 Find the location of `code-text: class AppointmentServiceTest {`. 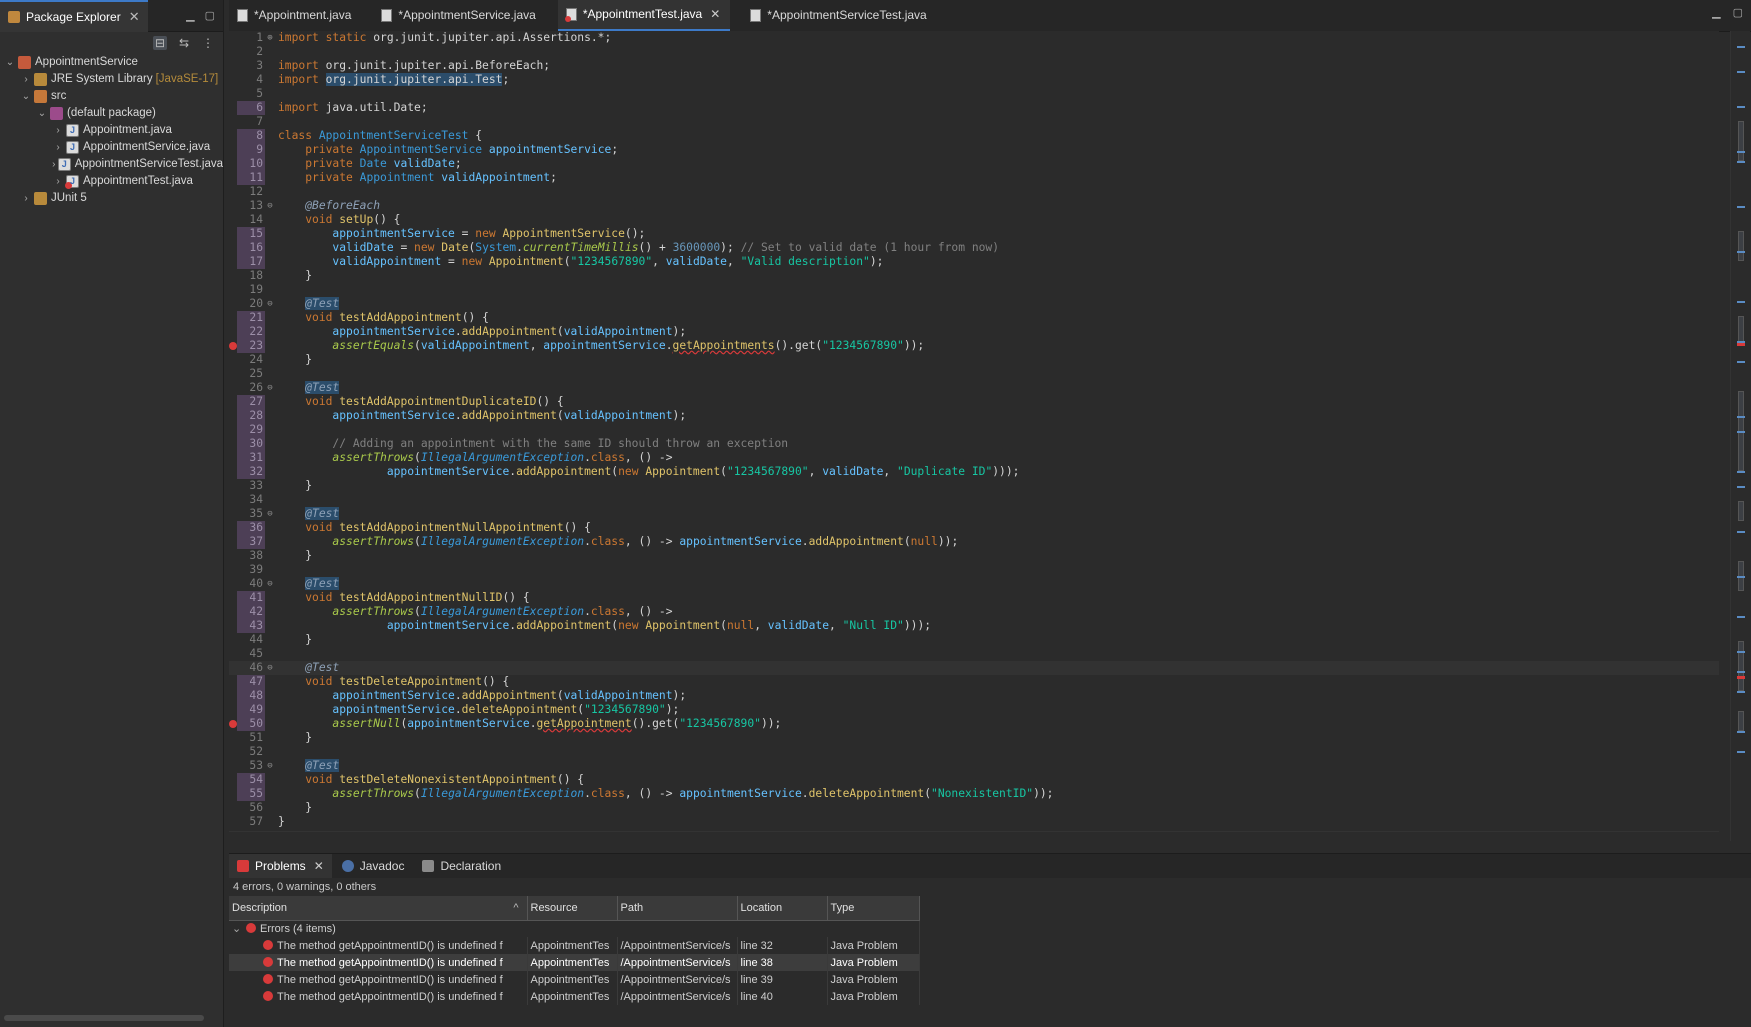

code-text: class AppointmentServiceTest { is located at coordinates (378, 136).